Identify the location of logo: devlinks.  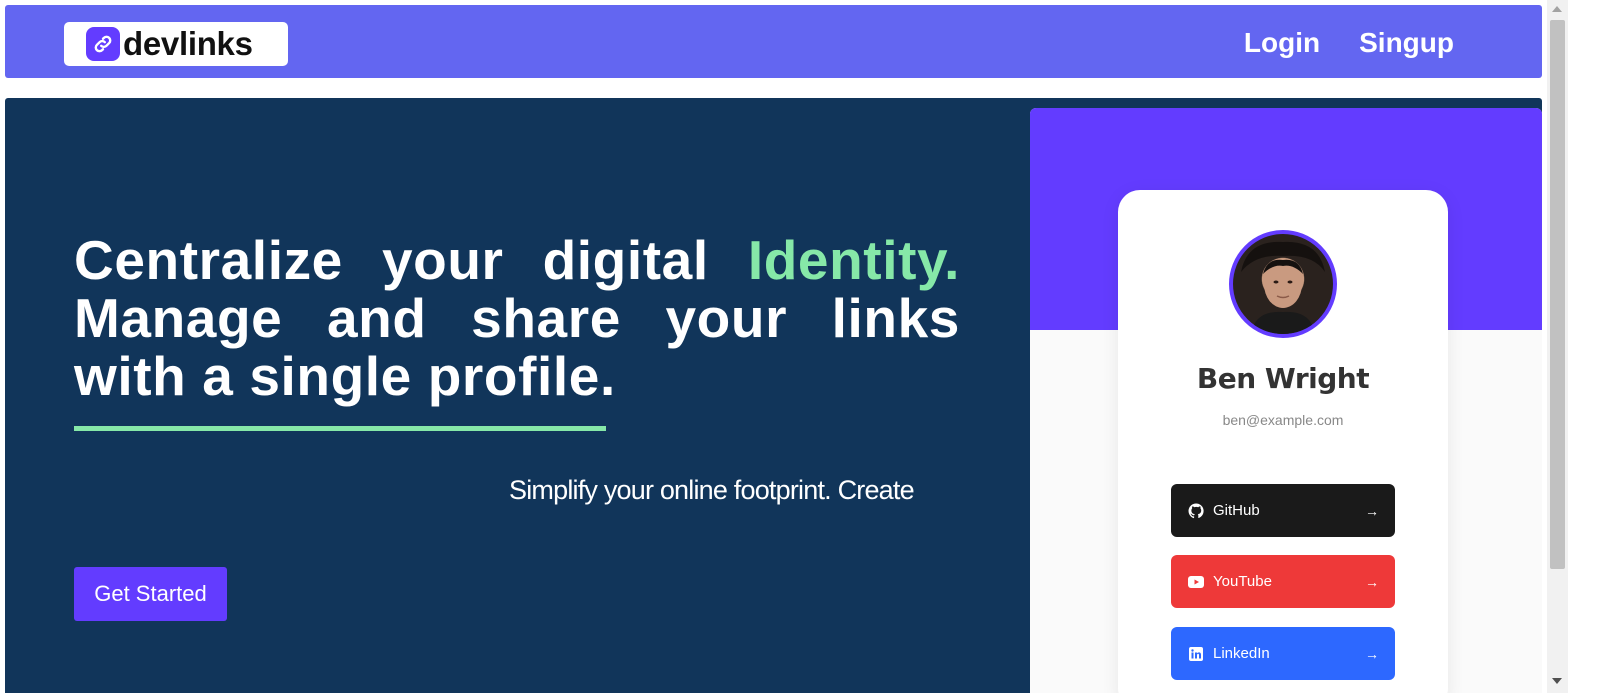
(176, 44).